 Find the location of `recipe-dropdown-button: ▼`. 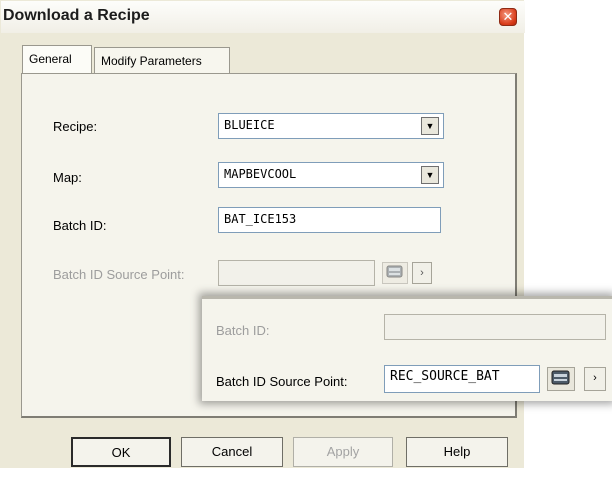

recipe-dropdown-button: ▼ is located at coordinates (430, 126).